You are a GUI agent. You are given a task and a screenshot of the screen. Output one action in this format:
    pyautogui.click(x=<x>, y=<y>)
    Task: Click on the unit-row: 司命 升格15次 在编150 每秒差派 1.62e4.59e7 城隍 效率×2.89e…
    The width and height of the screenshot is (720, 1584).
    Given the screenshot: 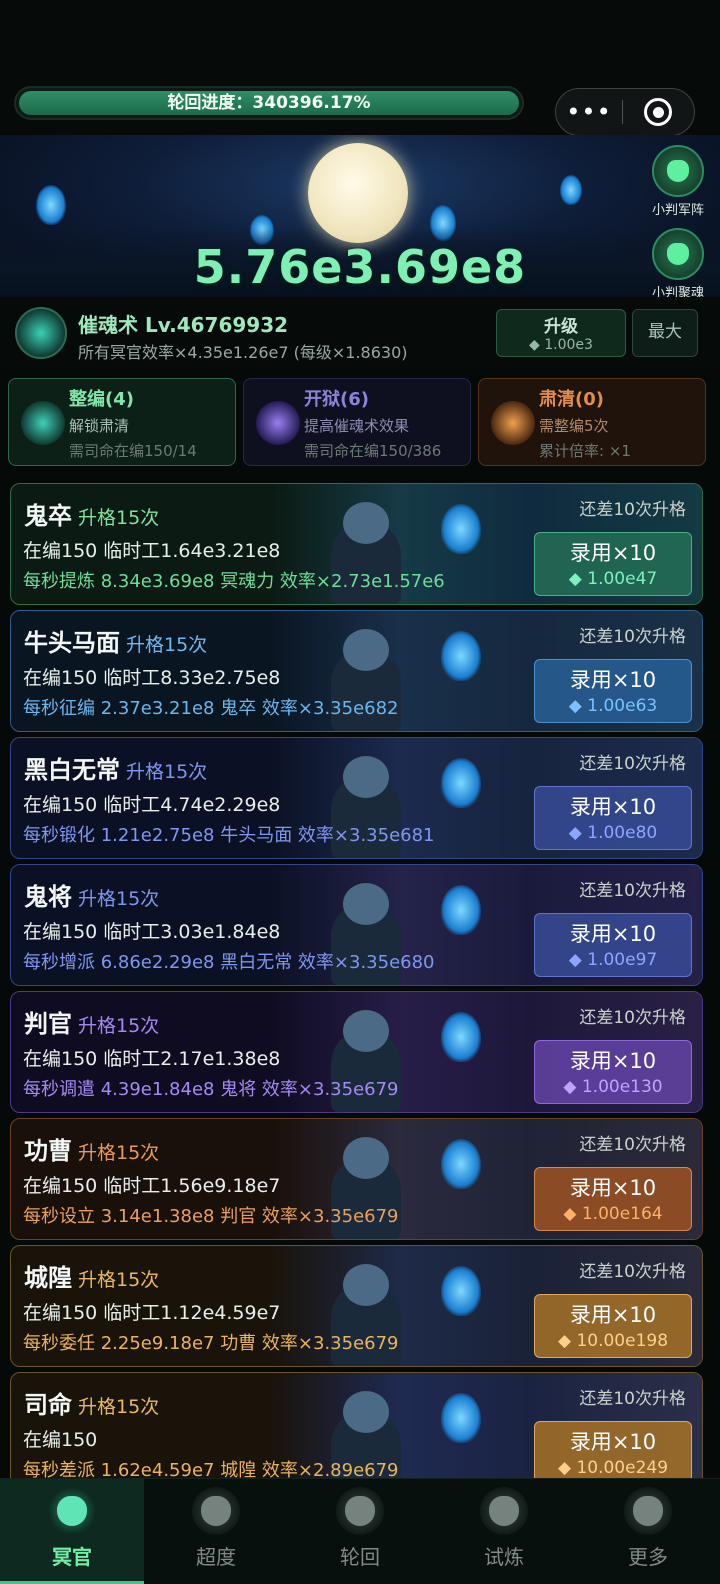 What is the action you would take?
    pyautogui.click(x=356, y=1433)
    